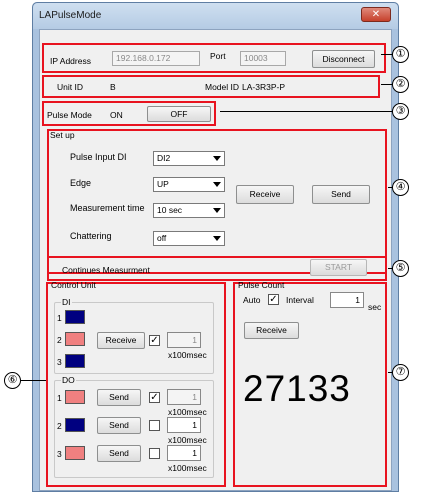 The image size is (428, 494). I want to click on setup-group-label: Set up, so click(62, 135).